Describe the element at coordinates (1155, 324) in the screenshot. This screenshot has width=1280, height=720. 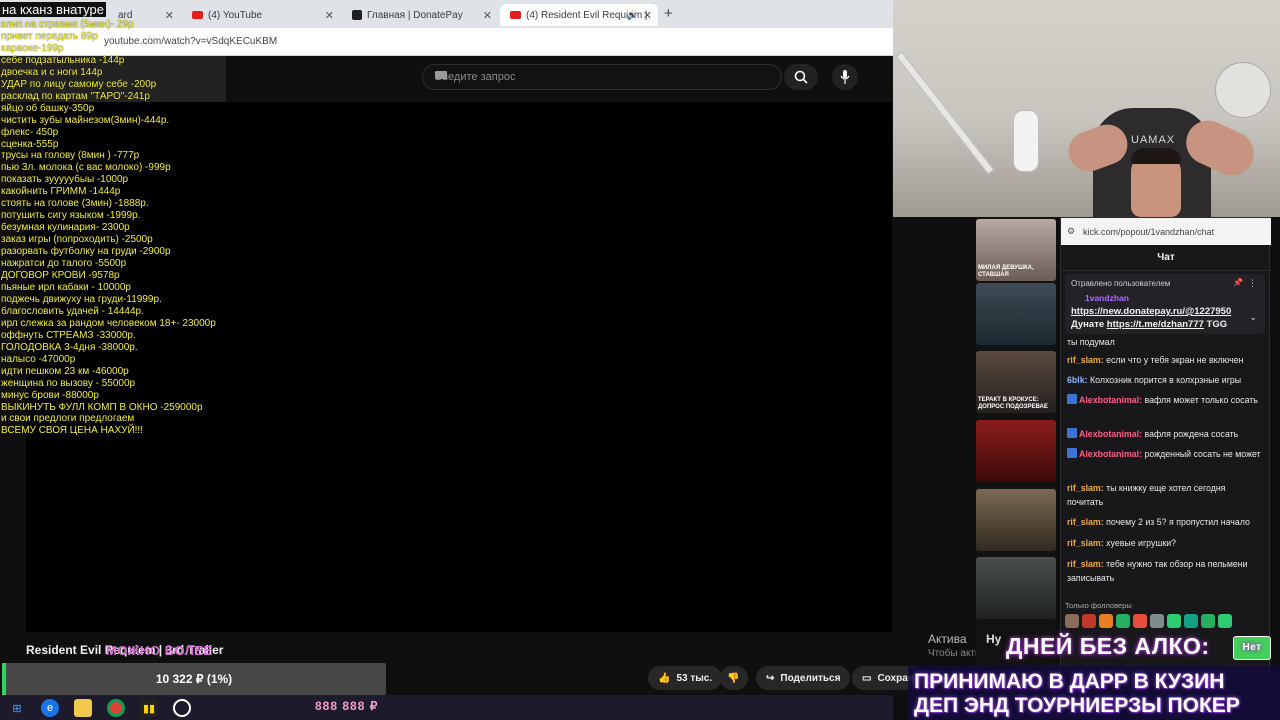
I see `pinned-link: https://t.me/dzhan777` at that location.